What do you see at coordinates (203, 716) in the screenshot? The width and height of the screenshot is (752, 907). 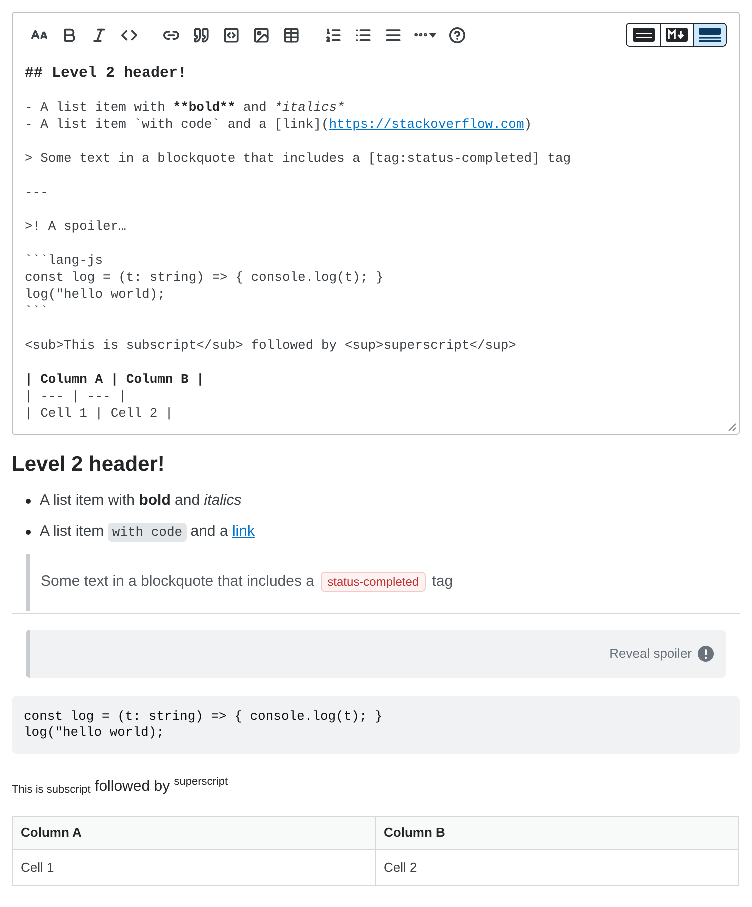 I see `code-line: const log = (t: string) => { console.log(t); }` at bounding box center [203, 716].